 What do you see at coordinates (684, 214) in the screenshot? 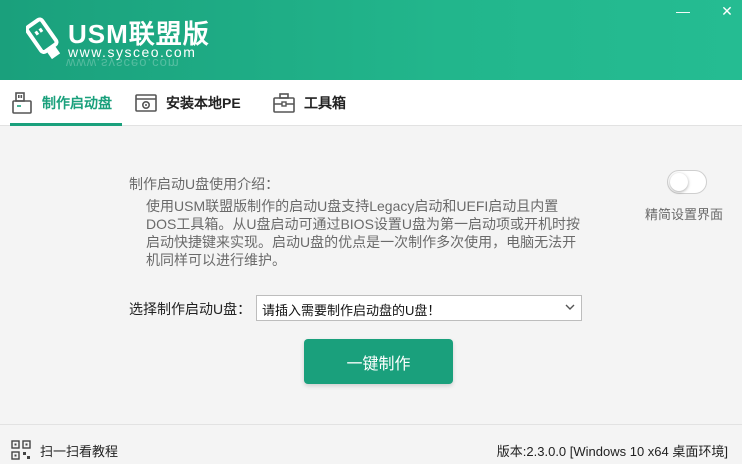
I see `toggle-label: 精简设置界面` at bounding box center [684, 214].